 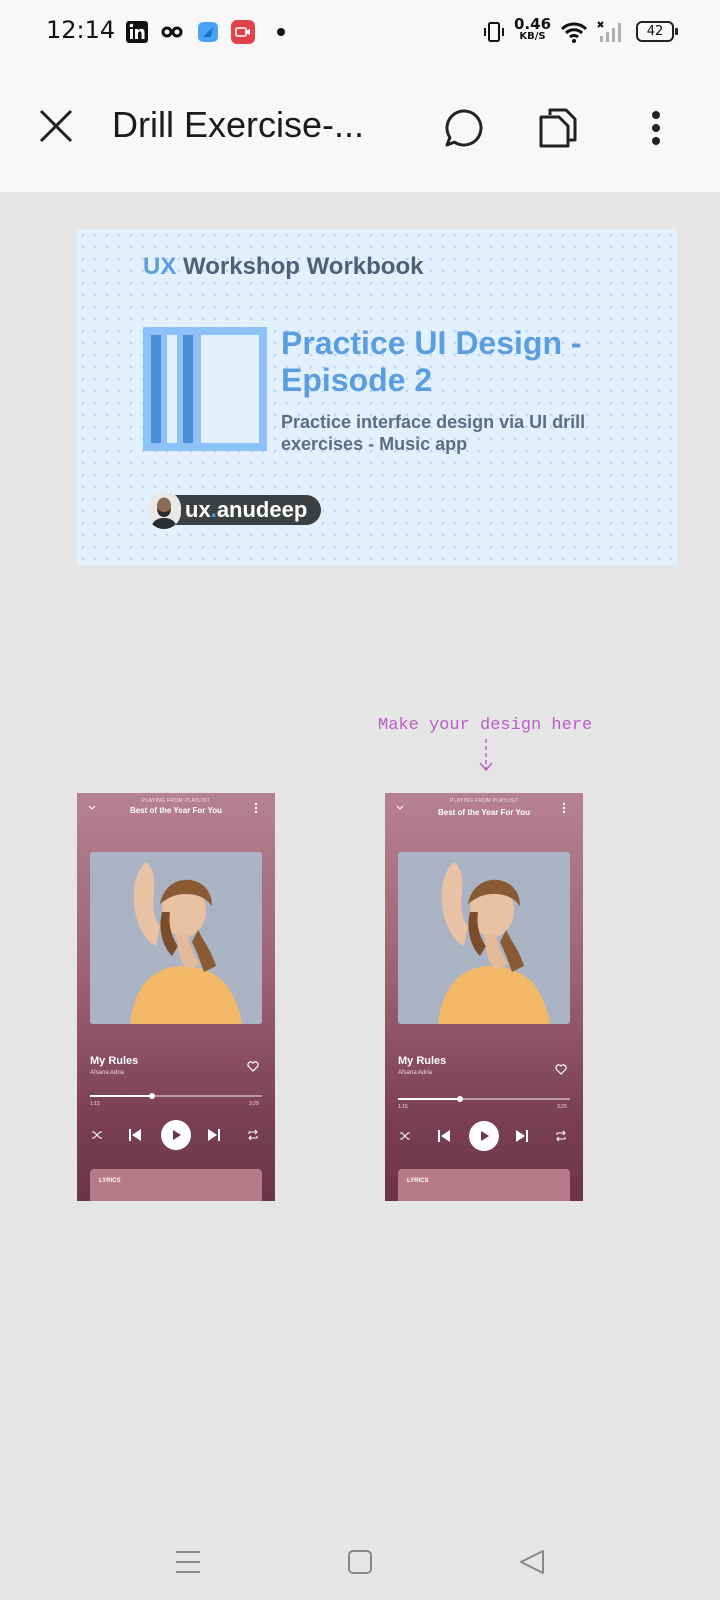 I want to click on recents-button, so click(x=188, y=1562).